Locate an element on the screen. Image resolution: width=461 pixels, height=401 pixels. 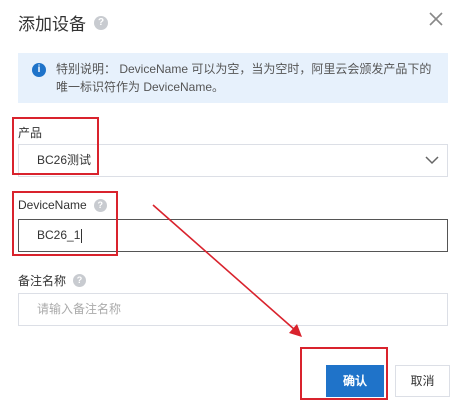
notice-line-1: 特别说明： DeviceName 可以为空，当为空时，阿里云会颁发产品下的 is located at coordinates (244, 69).